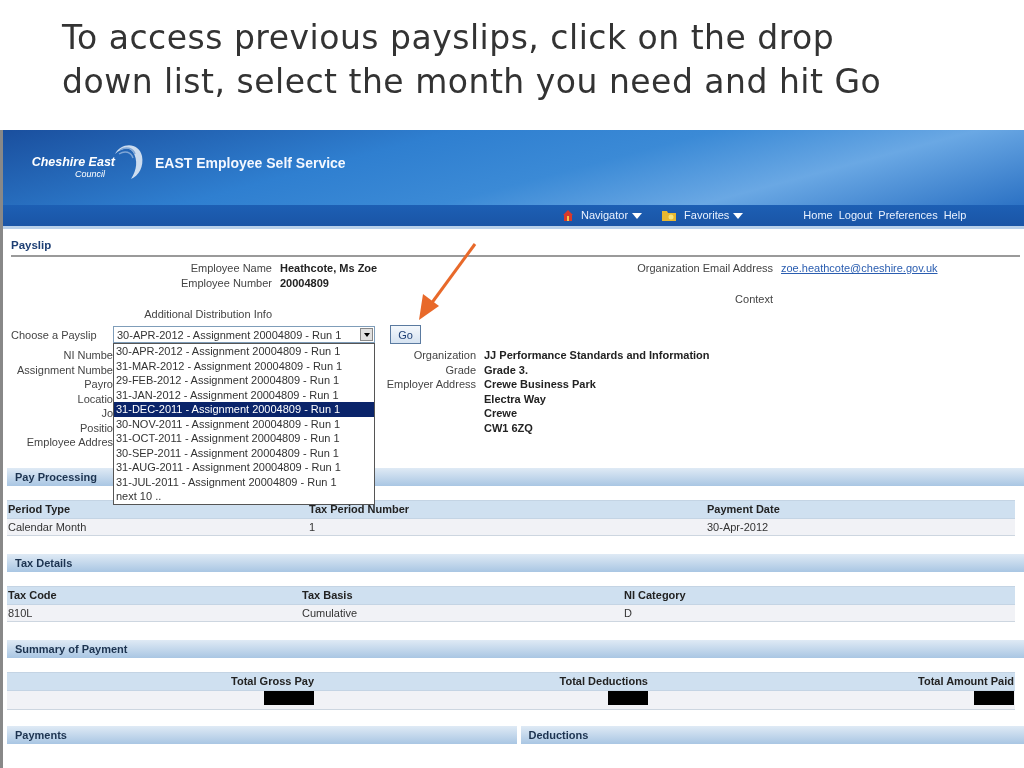  Describe the element at coordinates (244, 351) in the screenshot. I see `dropdown-option: 30-APR-2012 - Assignment 20004809 - Run 1` at that location.